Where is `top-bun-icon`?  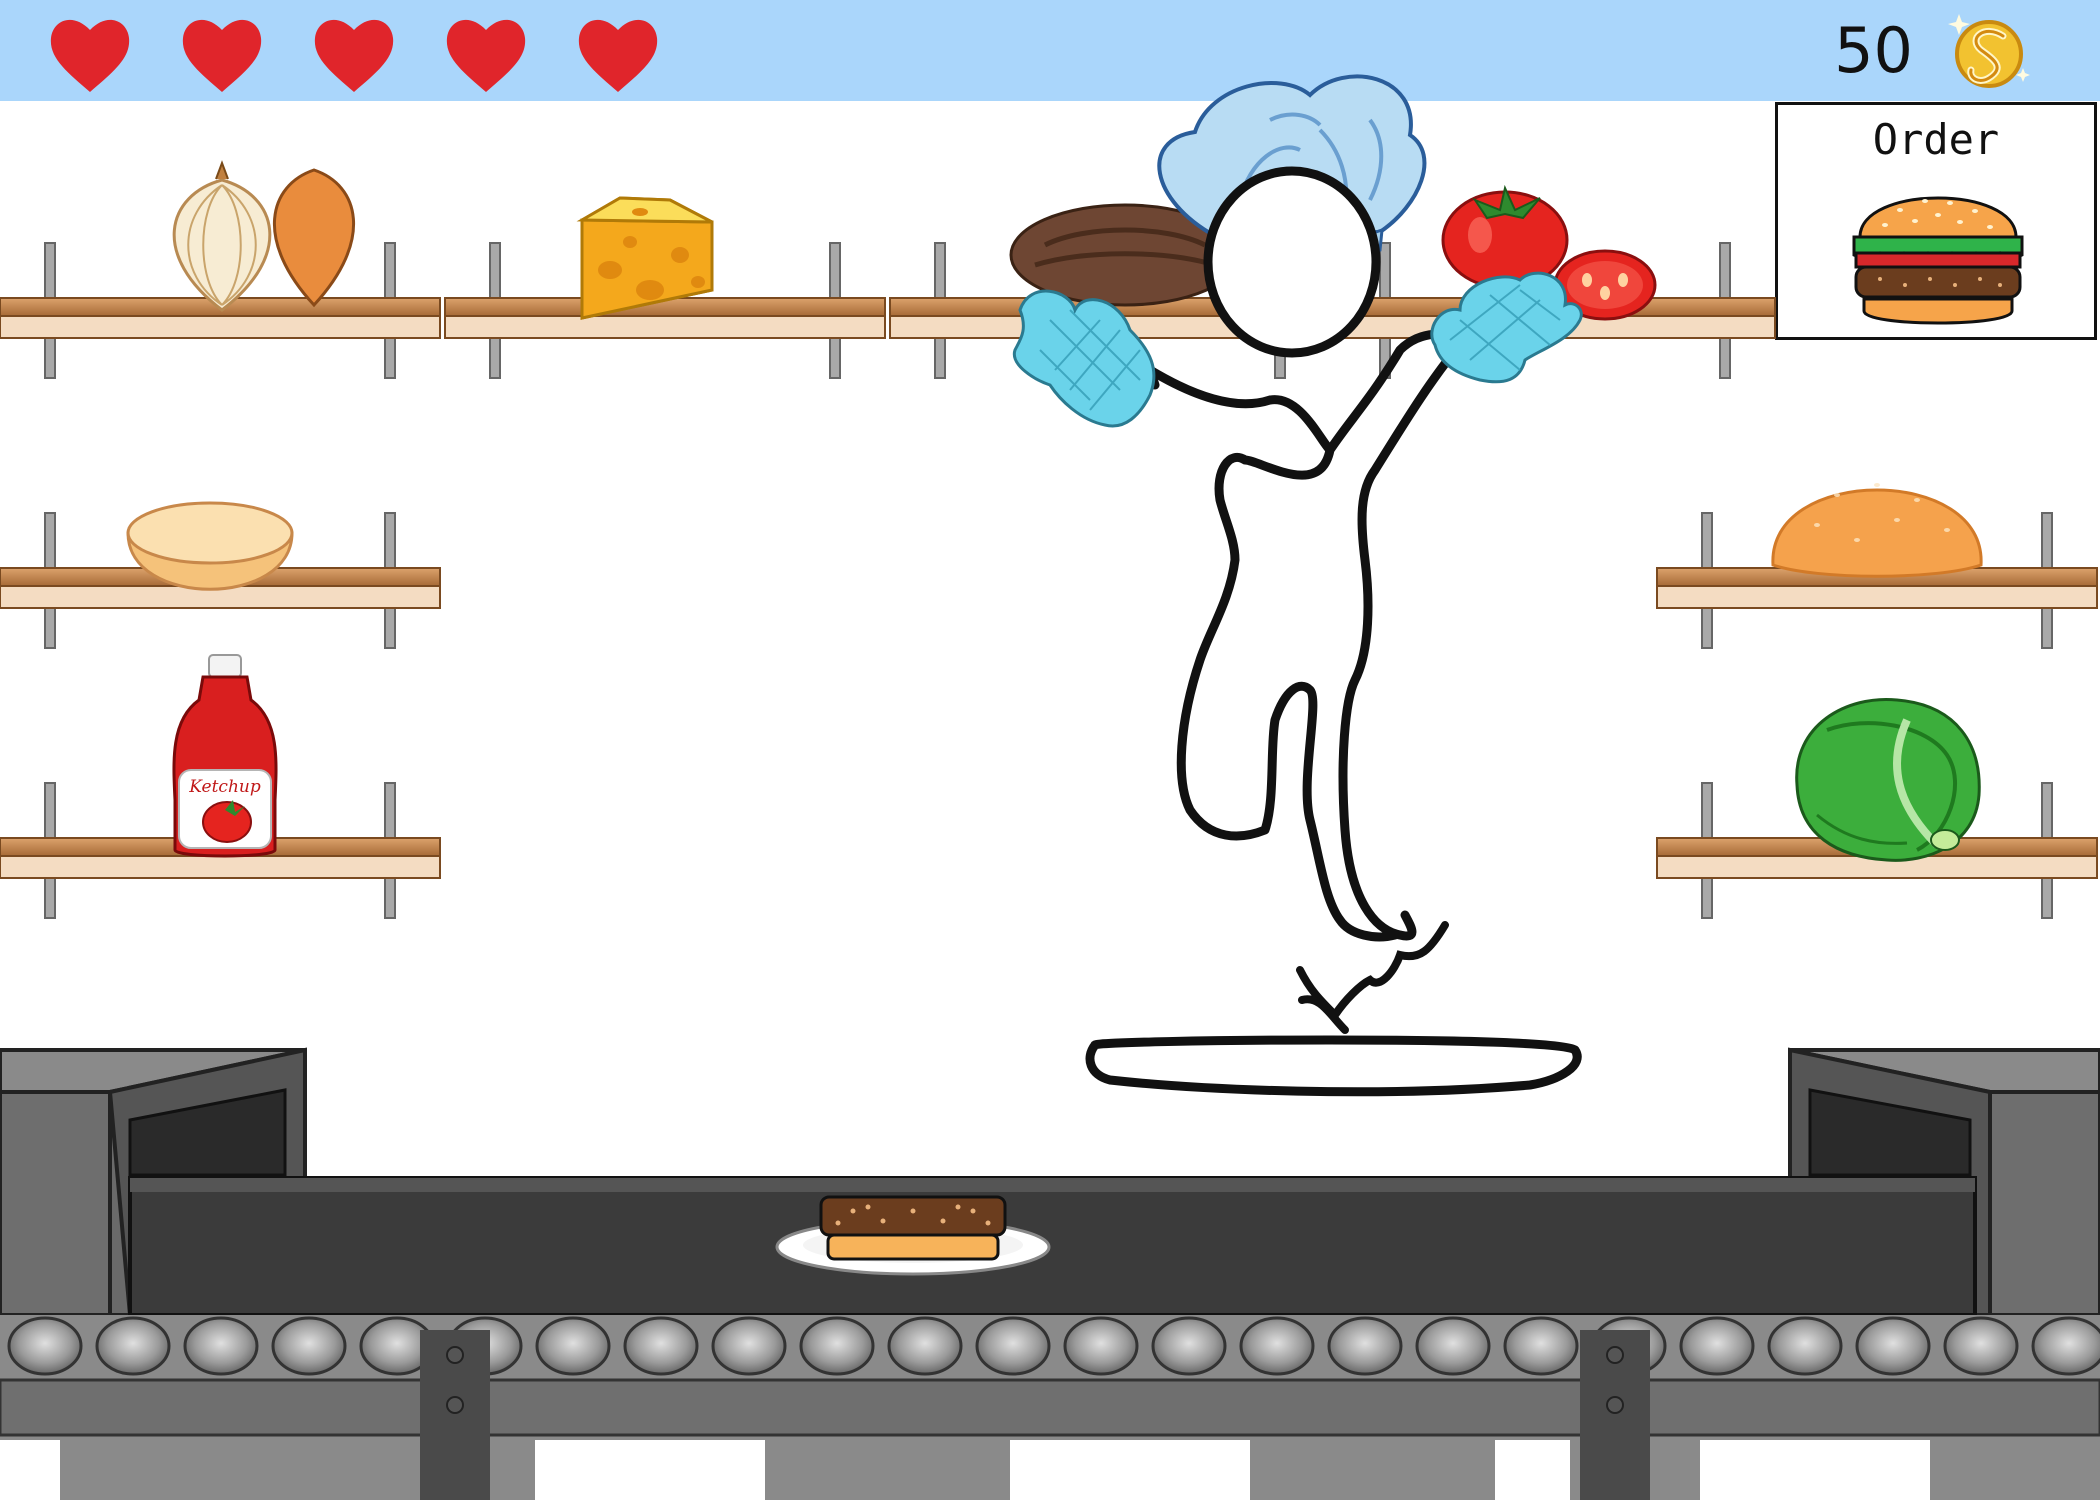
top-bun-icon is located at coordinates (1877, 530).